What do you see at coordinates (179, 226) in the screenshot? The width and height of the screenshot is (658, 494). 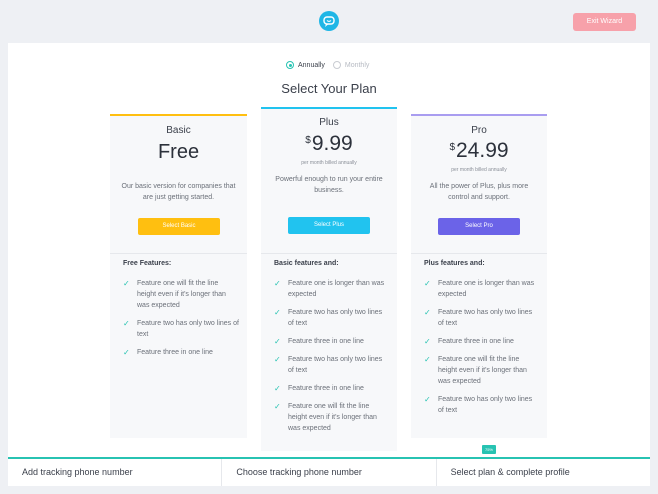 I see `select-basic-button: Select Basic` at bounding box center [179, 226].